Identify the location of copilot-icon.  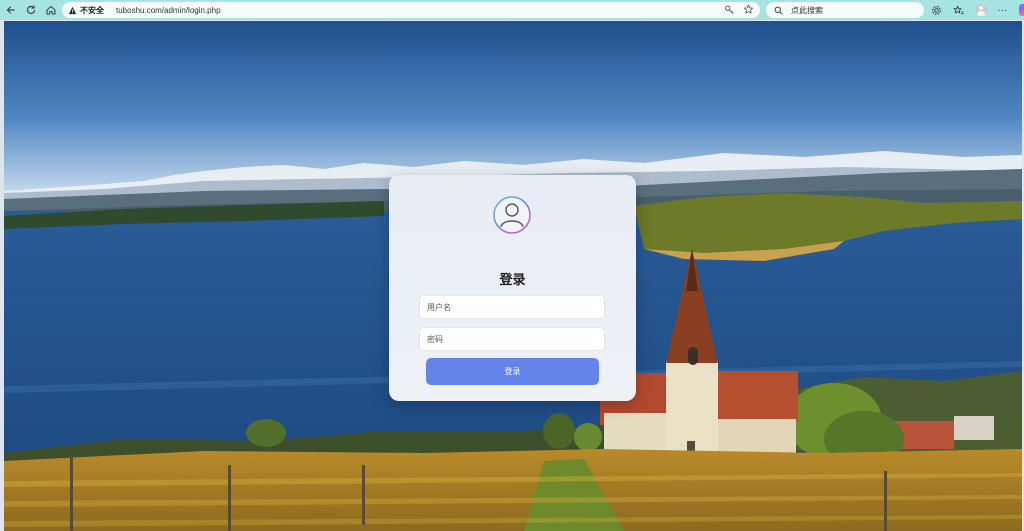
(1021, 10).